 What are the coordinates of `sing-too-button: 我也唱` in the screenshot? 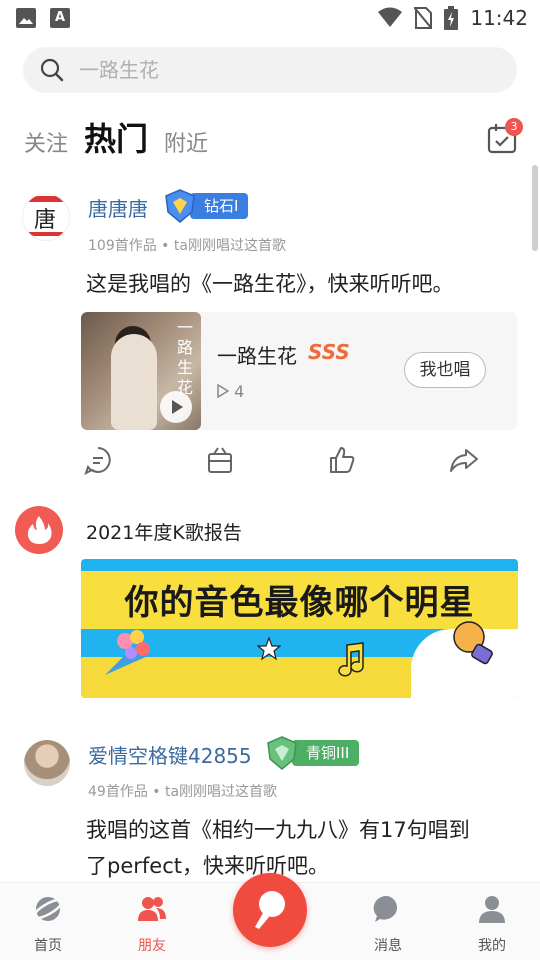 It's located at (445, 370).